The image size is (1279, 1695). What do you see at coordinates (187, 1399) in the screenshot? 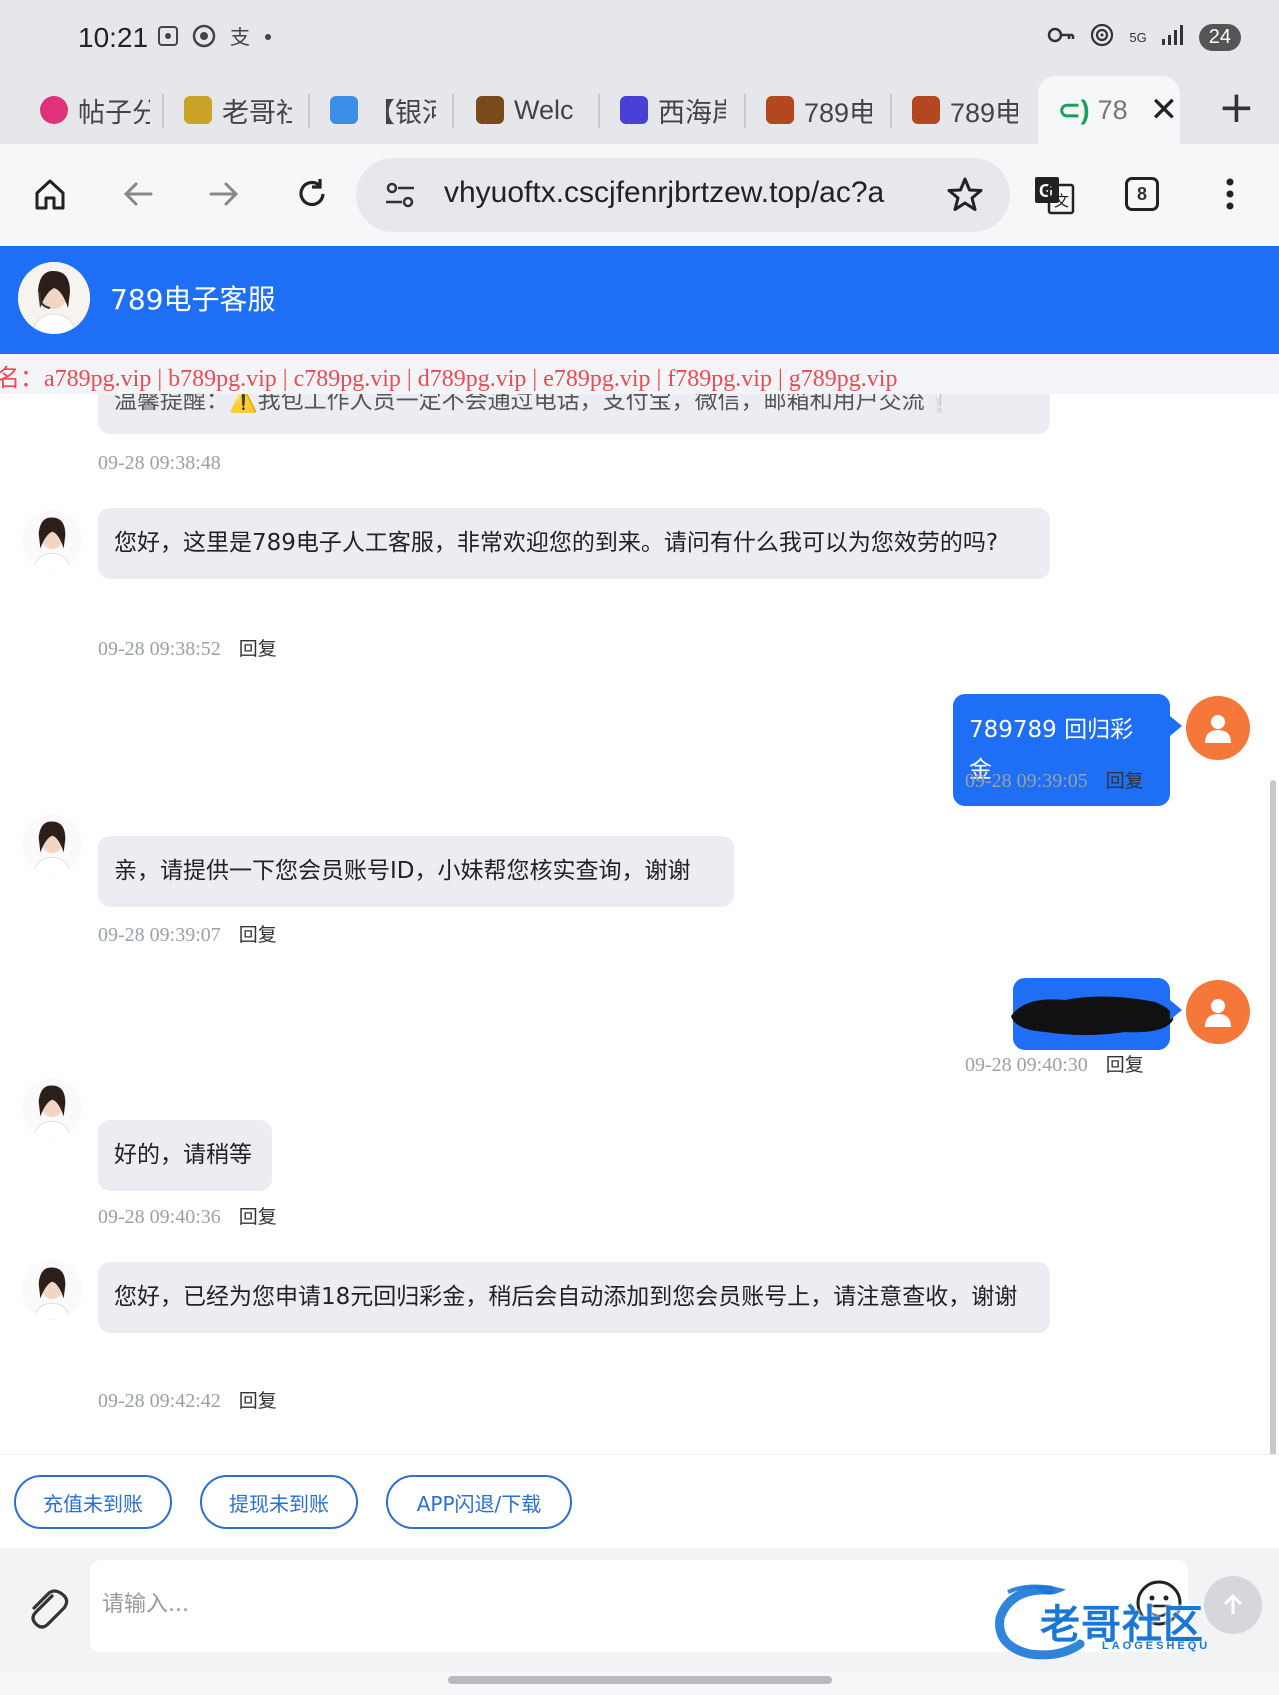
I see `message-meta: 09-28 09:42:42 回复` at bounding box center [187, 1399].